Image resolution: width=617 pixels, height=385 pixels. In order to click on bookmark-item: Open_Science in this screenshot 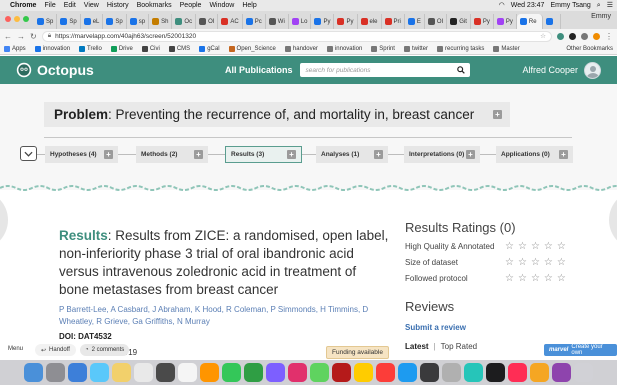, I will do `click(252, 48)`.